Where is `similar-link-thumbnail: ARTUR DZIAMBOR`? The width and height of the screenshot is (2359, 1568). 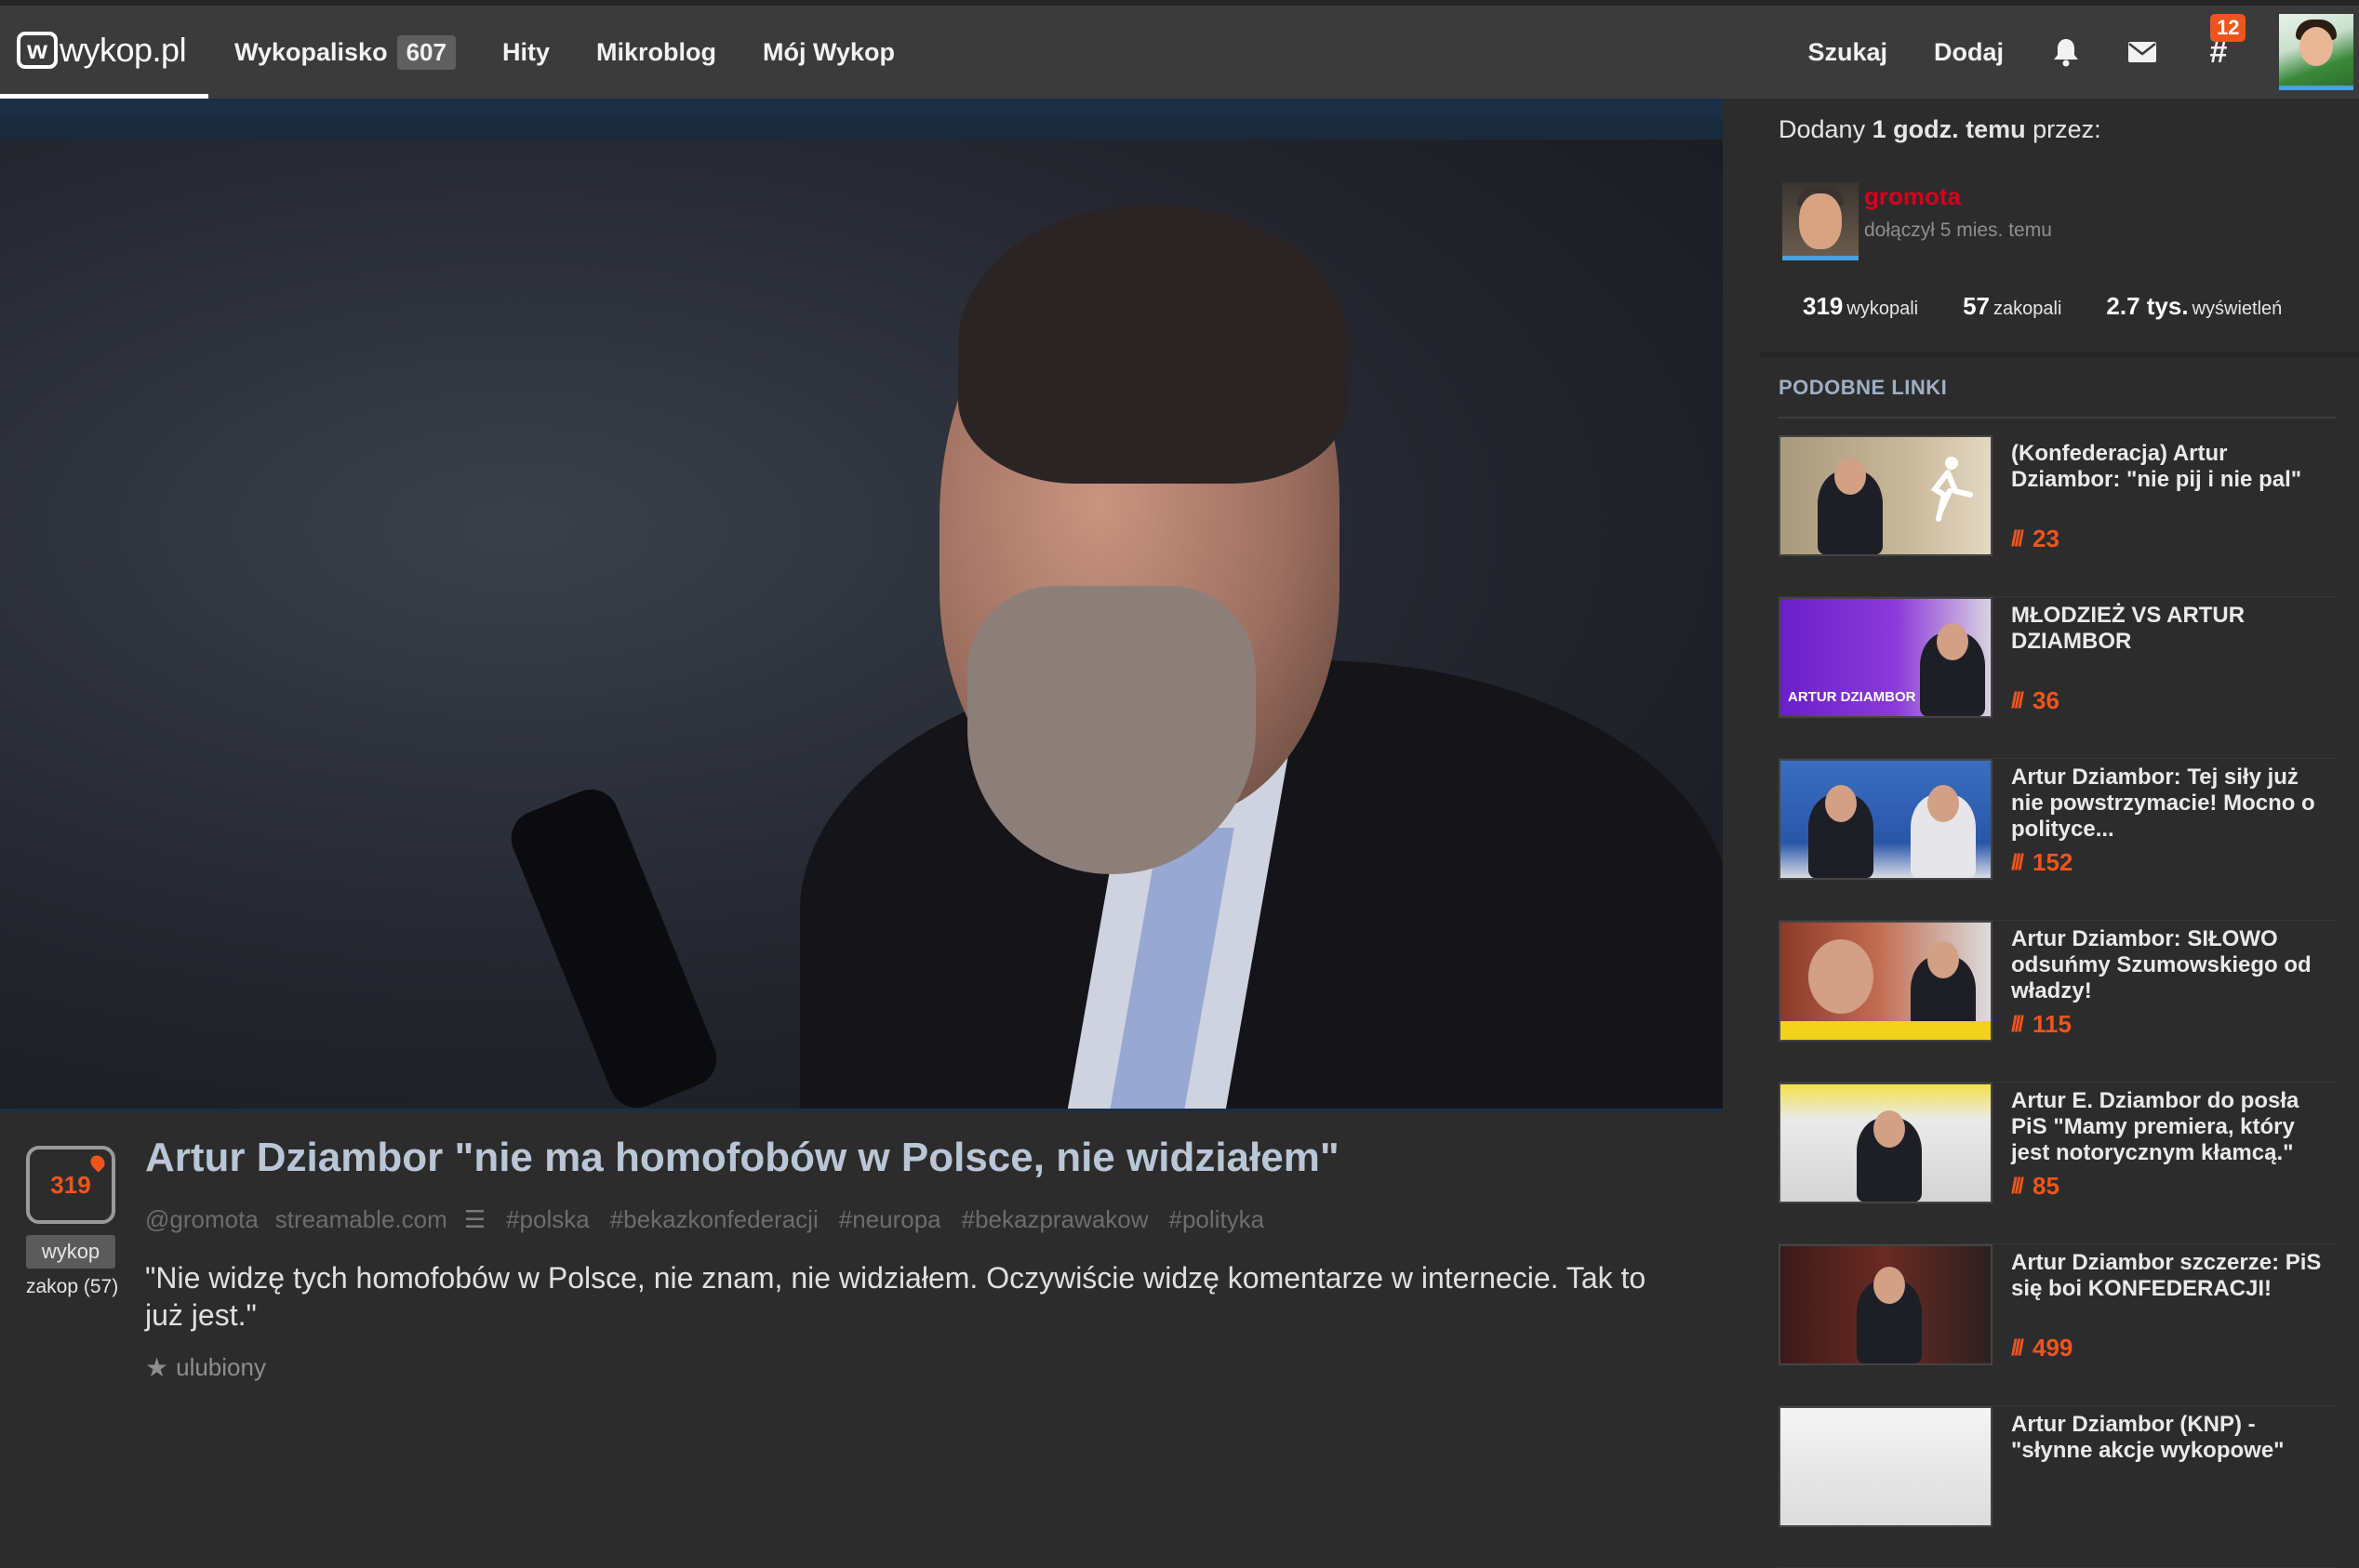
similar-link-thumbnail: ARTUR DZIAMBOR is located at coordinates (1885, 657).